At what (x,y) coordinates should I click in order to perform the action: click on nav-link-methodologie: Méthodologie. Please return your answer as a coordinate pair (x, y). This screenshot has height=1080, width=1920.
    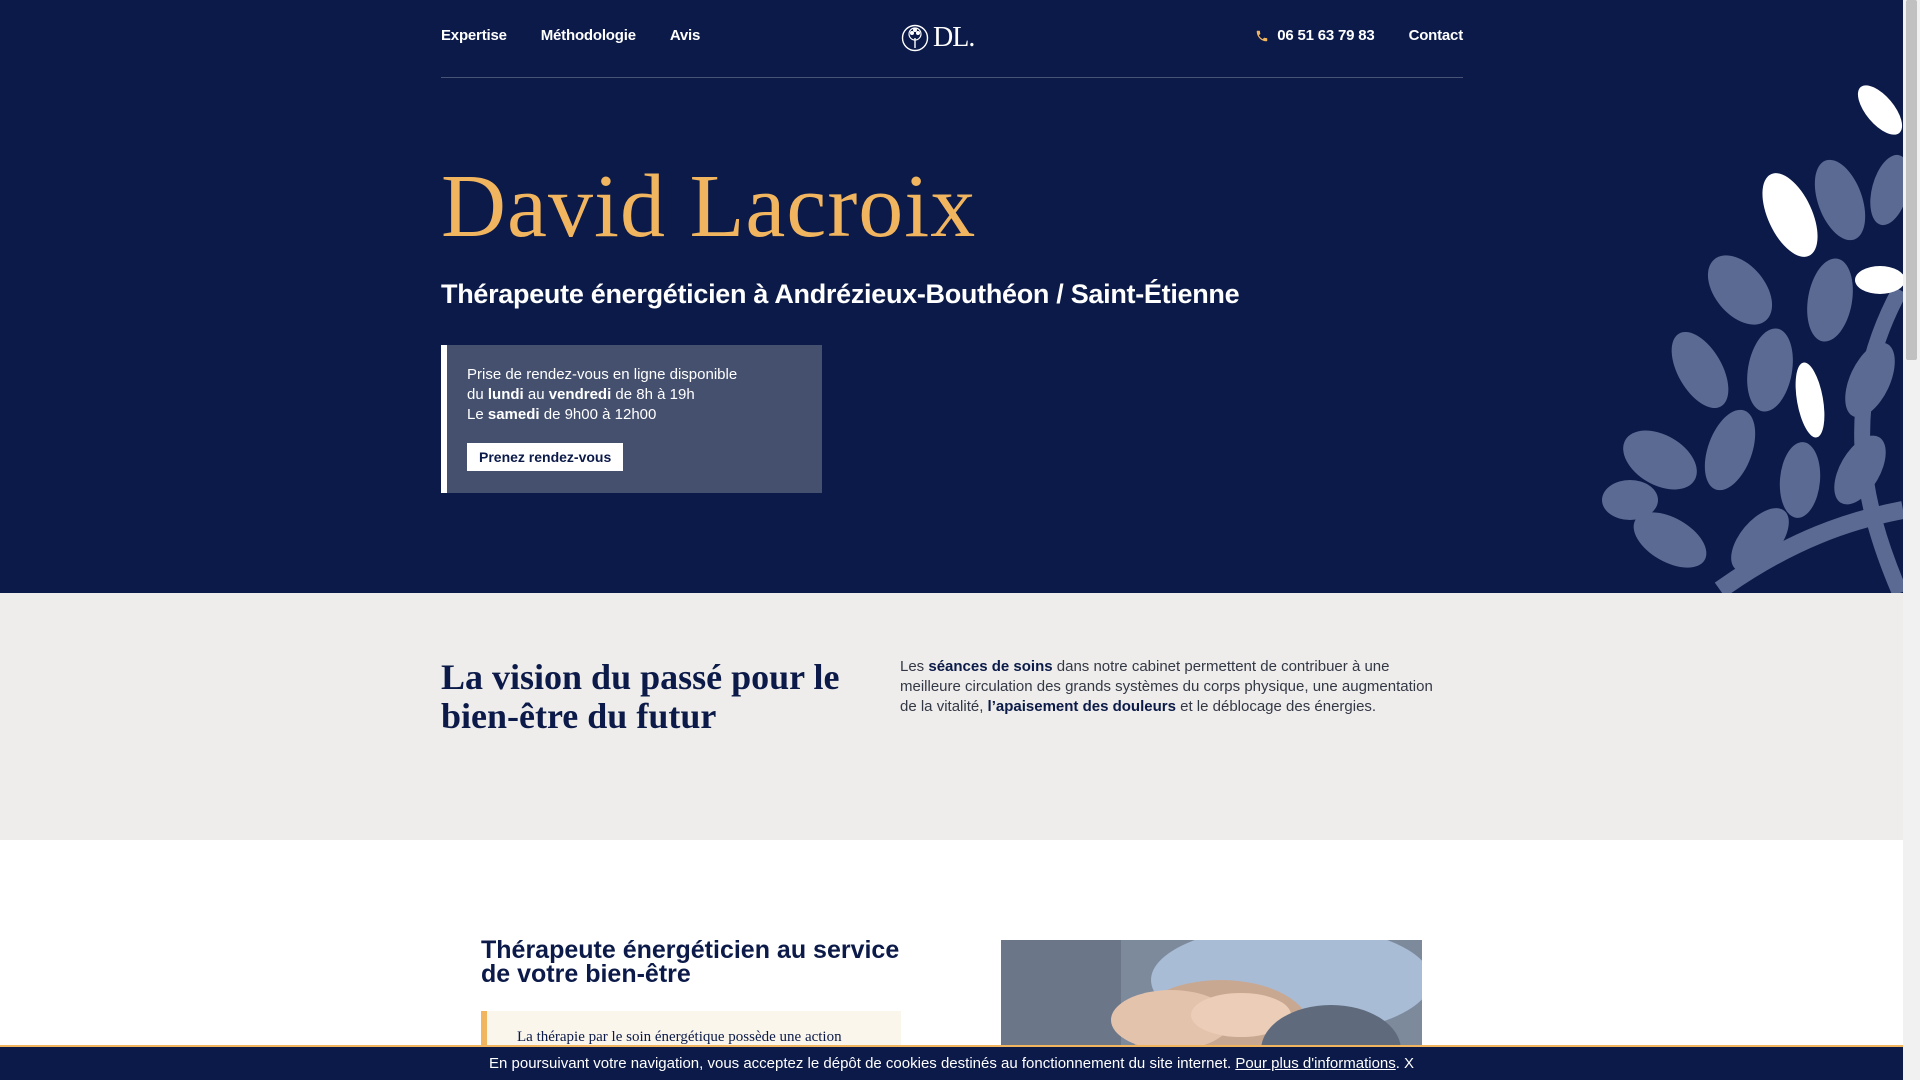
    Looking at the image, I should click on (588, 35).